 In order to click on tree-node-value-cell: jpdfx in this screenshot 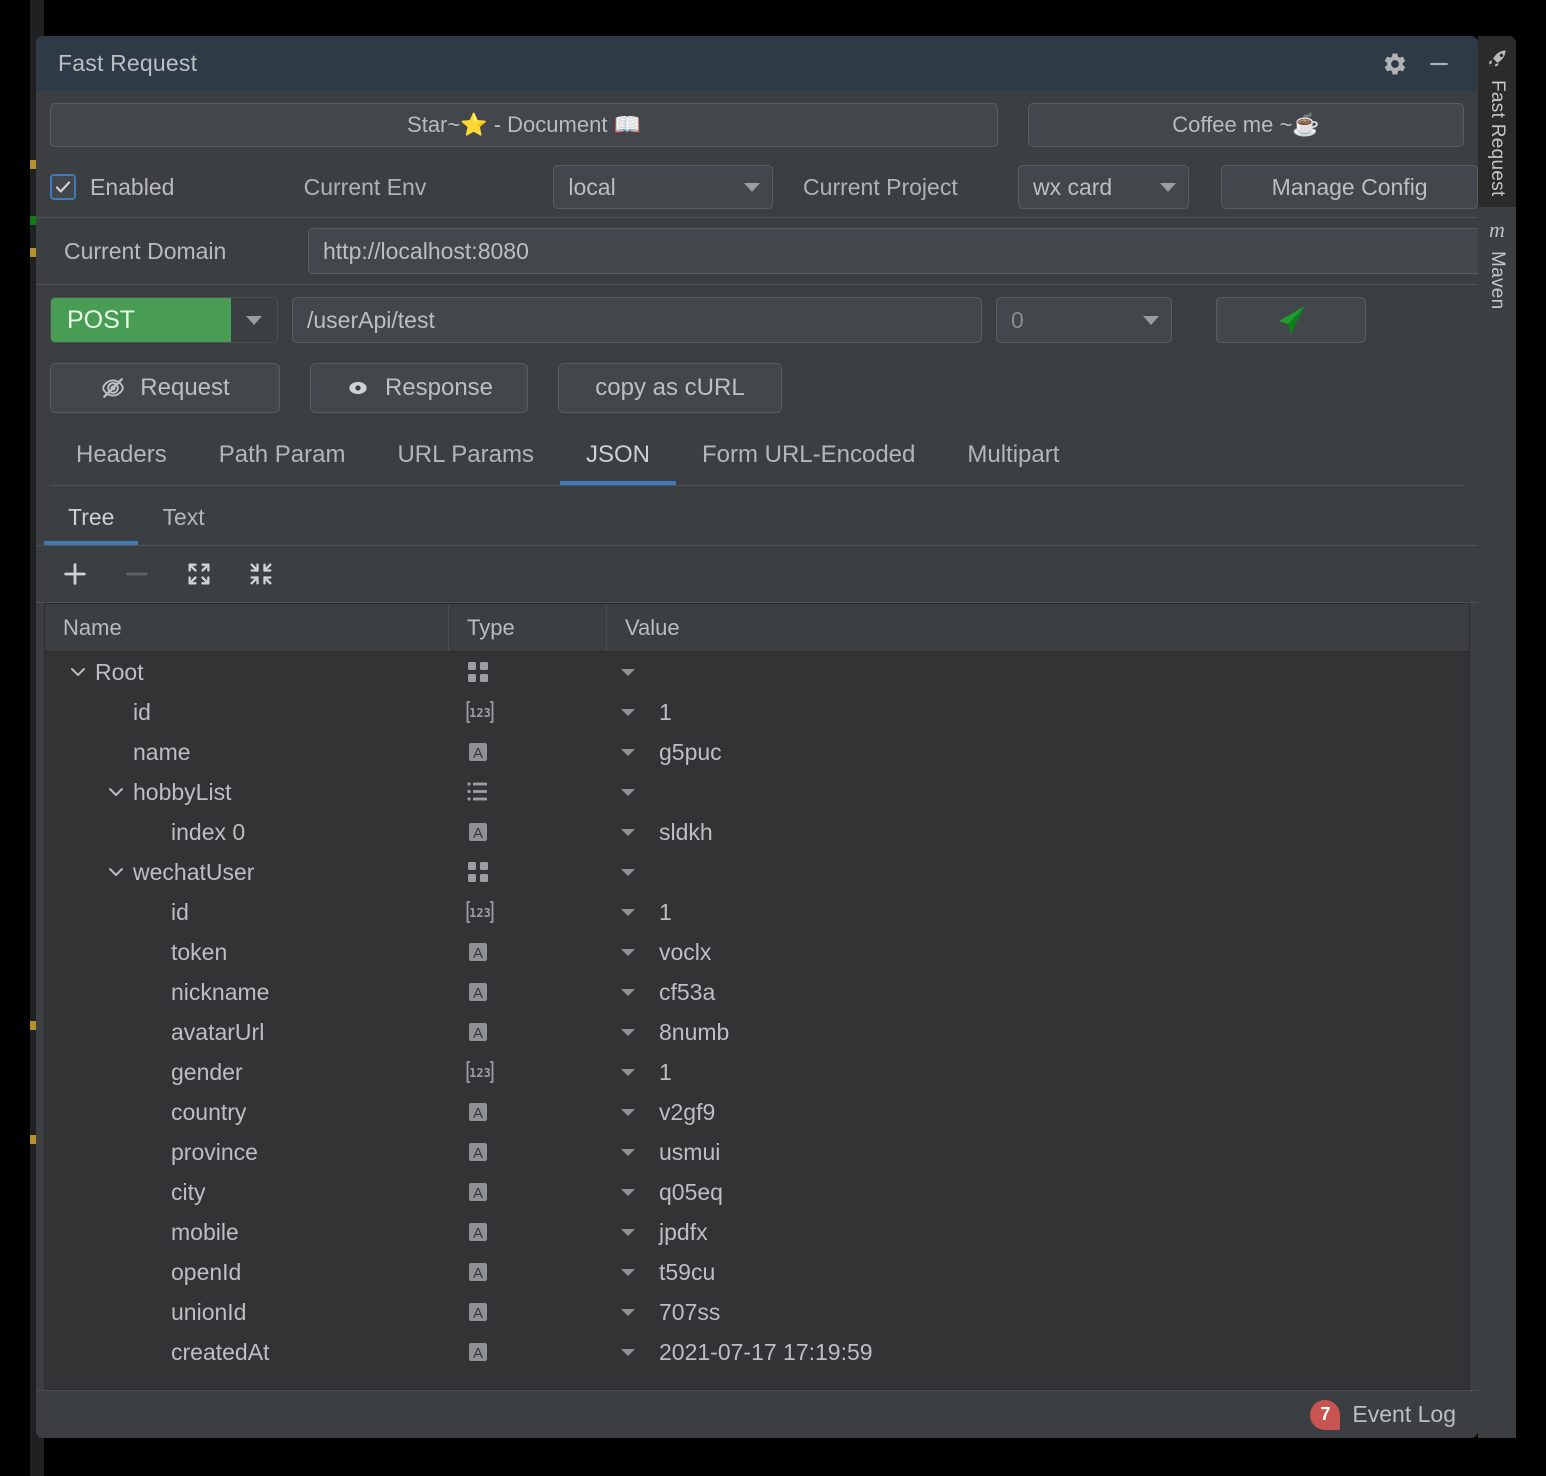, I will do `click(1059, 1232)`.